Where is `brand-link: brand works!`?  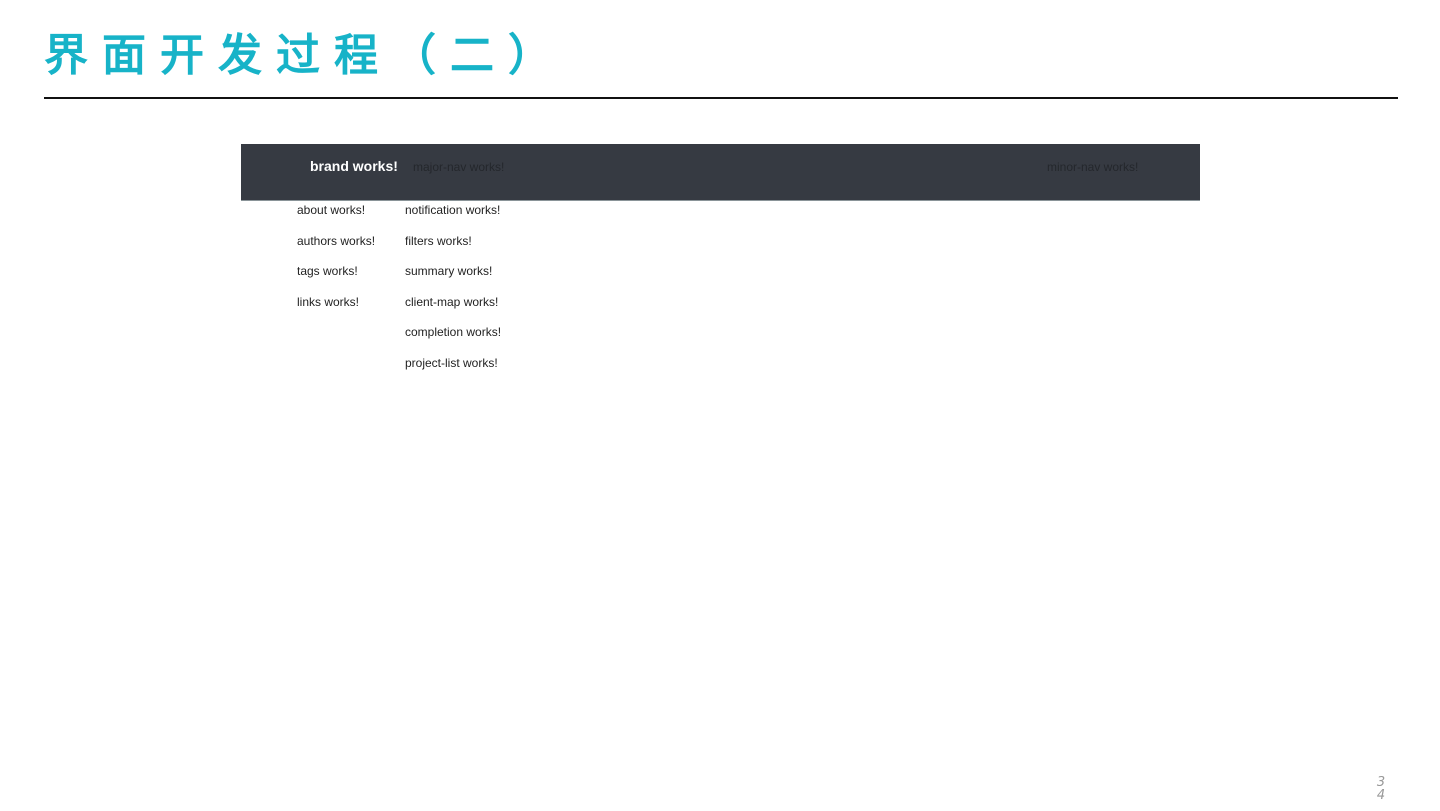
brand-link: brand works! is located at coordinates (354, 166).